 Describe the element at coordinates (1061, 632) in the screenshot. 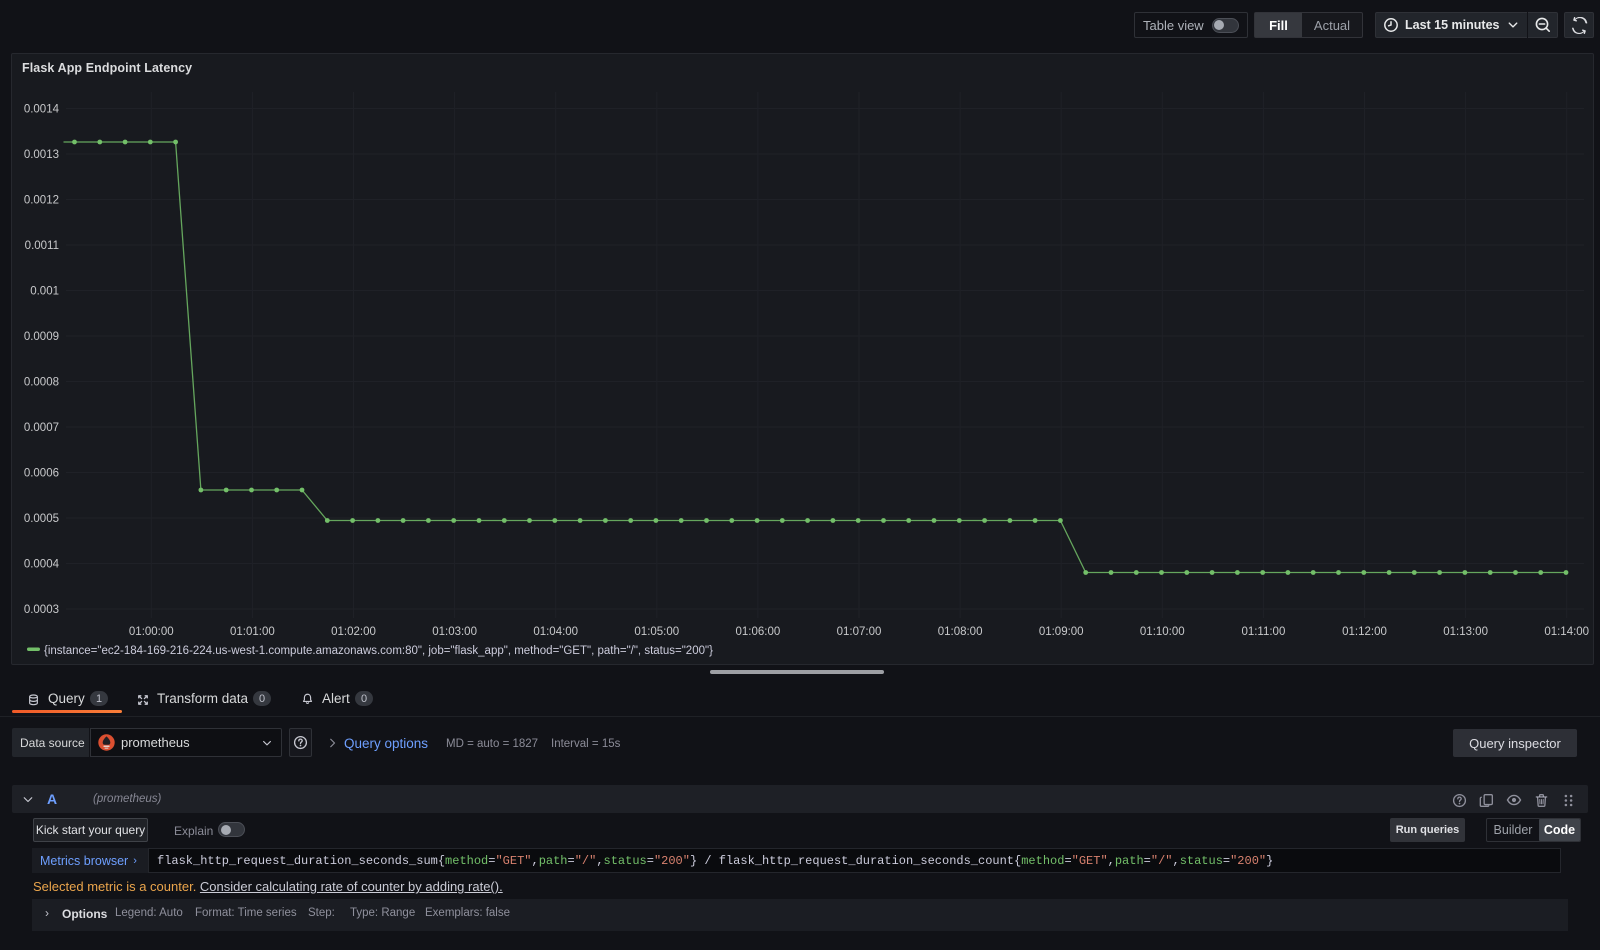

I see `svg-text: 01:09:00` at that location.